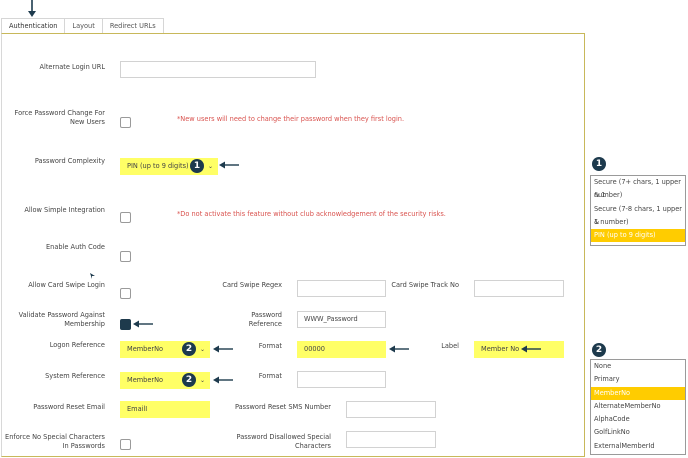 The width and height of the screenshot is (688, 458). Describe the element at coordinates (638, 195) in the screenshot. I see `complexity-option: number)` at that location.